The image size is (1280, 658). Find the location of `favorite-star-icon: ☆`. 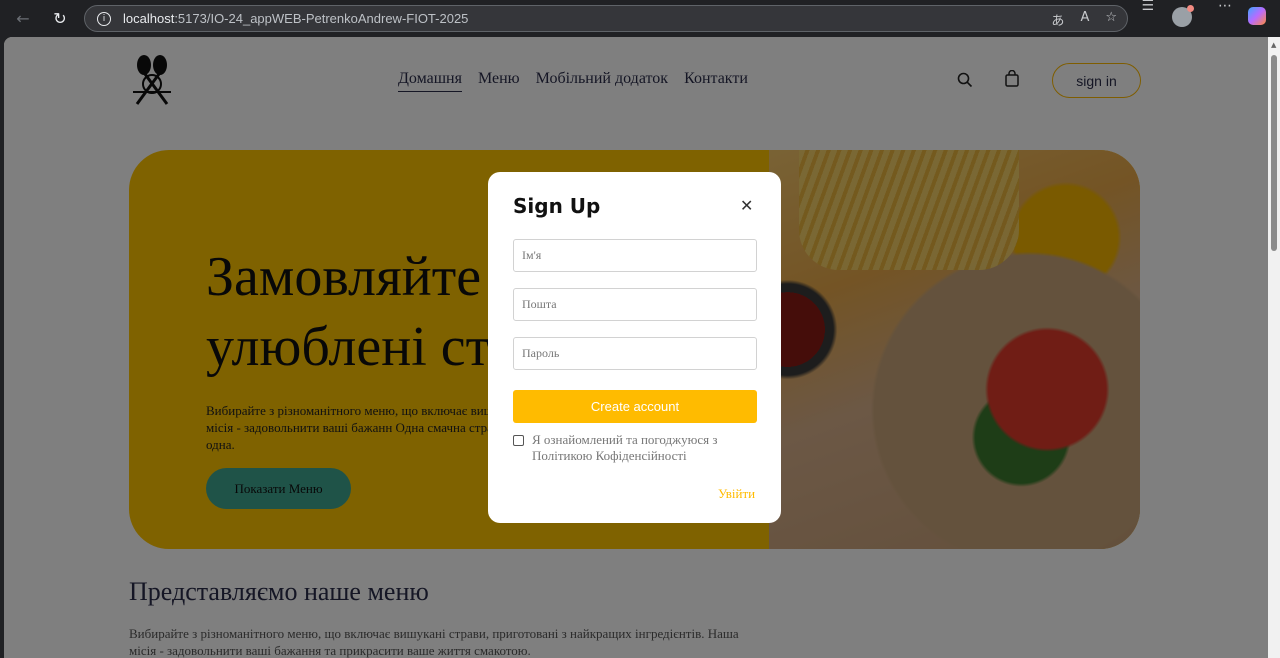

favorite-star-icon: ☆ is located at coordinates (1111, 19).